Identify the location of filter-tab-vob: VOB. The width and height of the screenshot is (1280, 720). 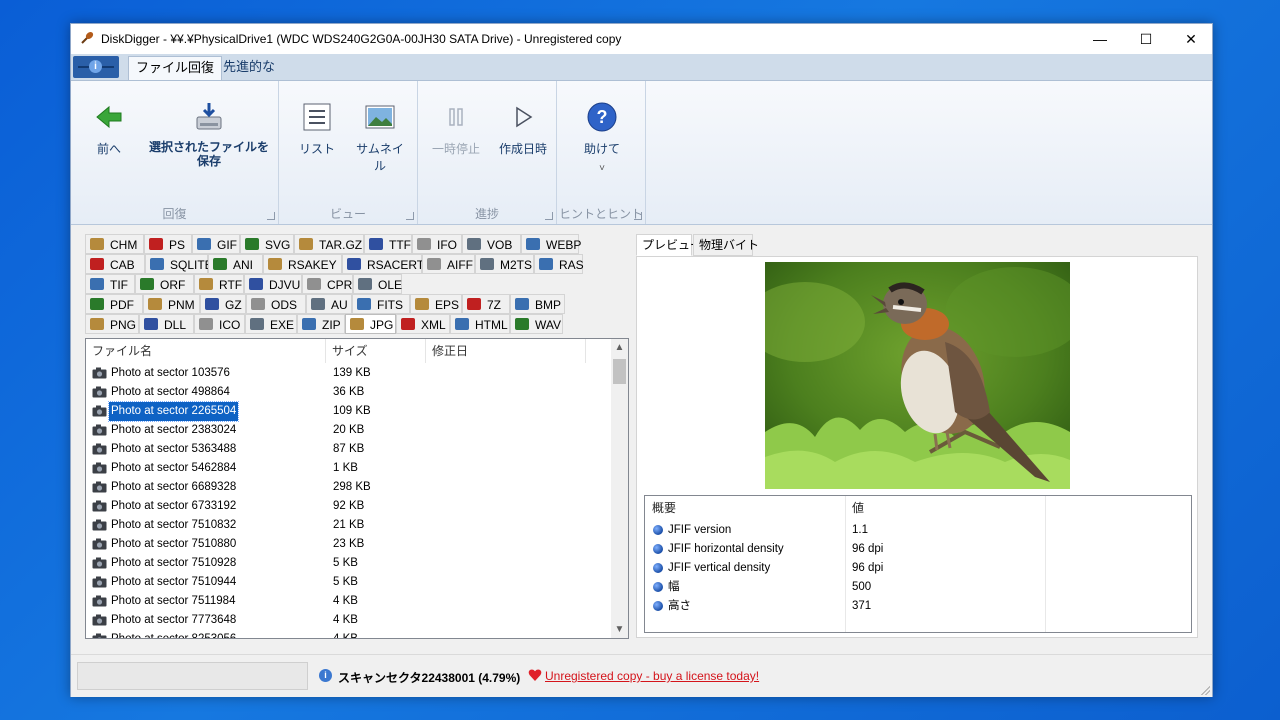
(491, 244).